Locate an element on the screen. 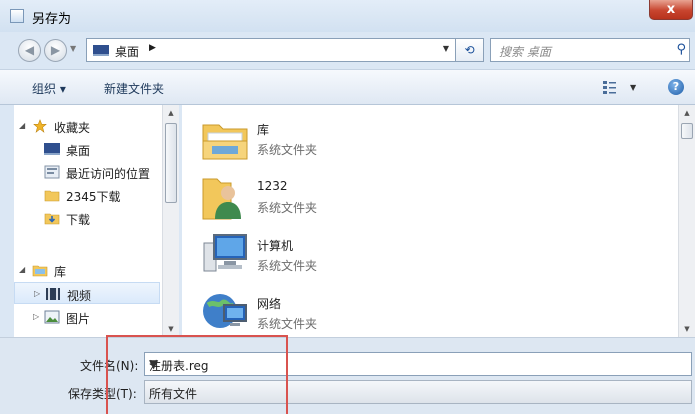 The width and height of the screenshot is (695, 414). command-bar: 组织 ▾ 新建文件夹 ▼ ? is located at coordinates (347, 87).